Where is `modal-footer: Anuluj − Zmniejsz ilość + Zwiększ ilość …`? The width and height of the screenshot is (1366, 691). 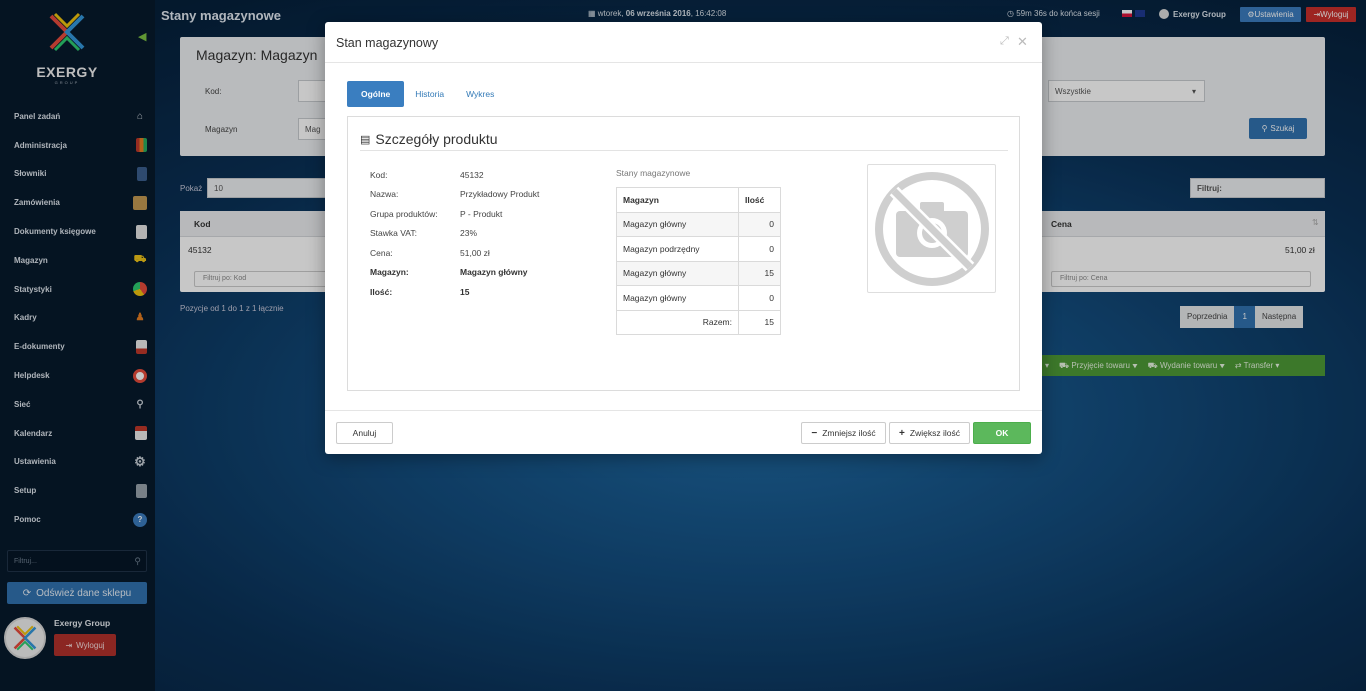 modal-footer: Anuluj − Zmniejsz ilość + Zwiększ ilość … is located at coordinates (683, 432).